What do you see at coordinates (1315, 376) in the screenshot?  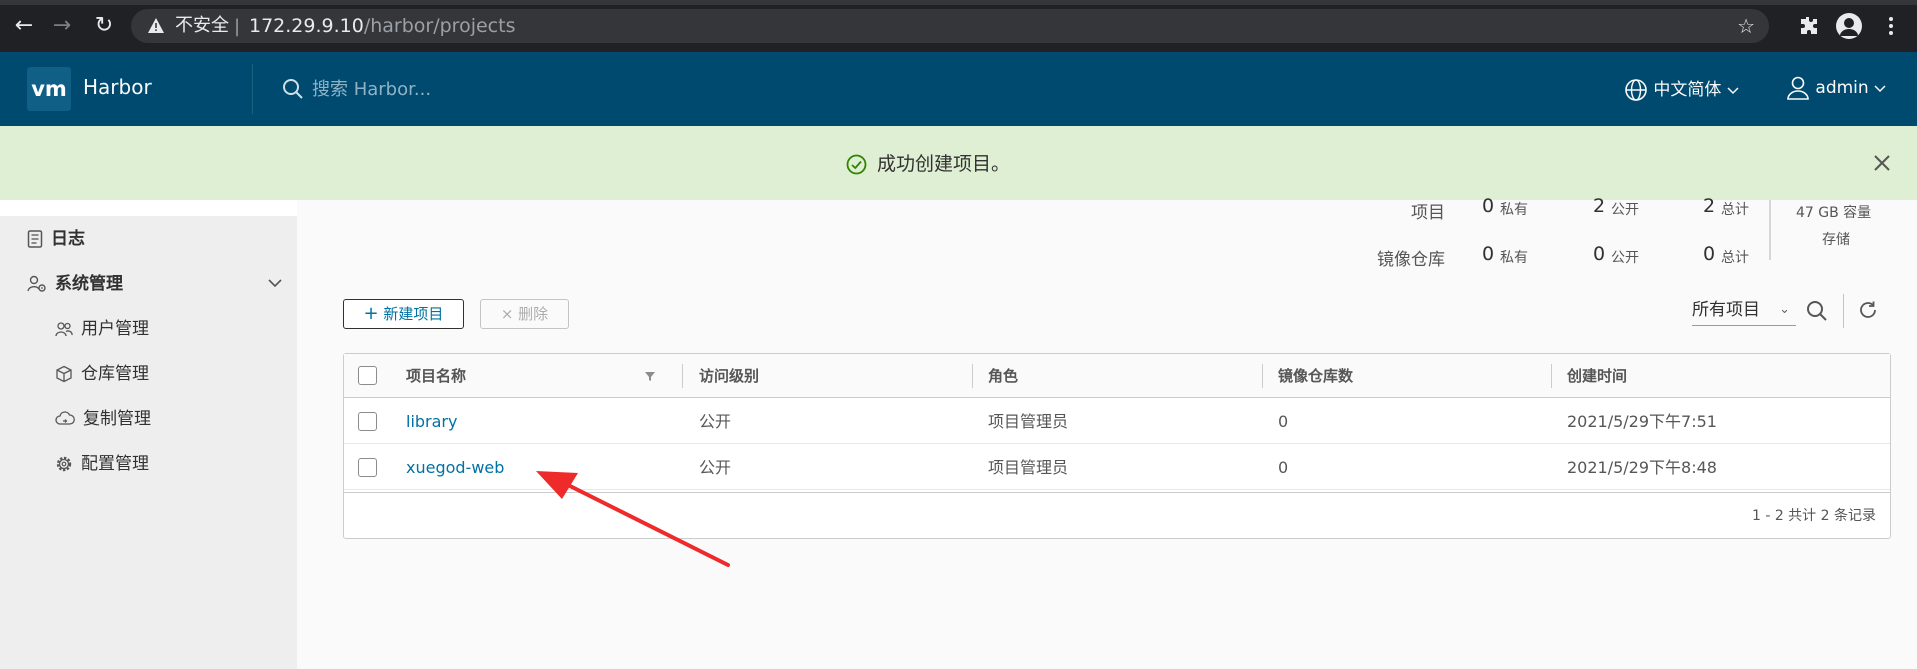 I see `column-repo-count: 镜像仓库数` at bounding box center [1315, 376].